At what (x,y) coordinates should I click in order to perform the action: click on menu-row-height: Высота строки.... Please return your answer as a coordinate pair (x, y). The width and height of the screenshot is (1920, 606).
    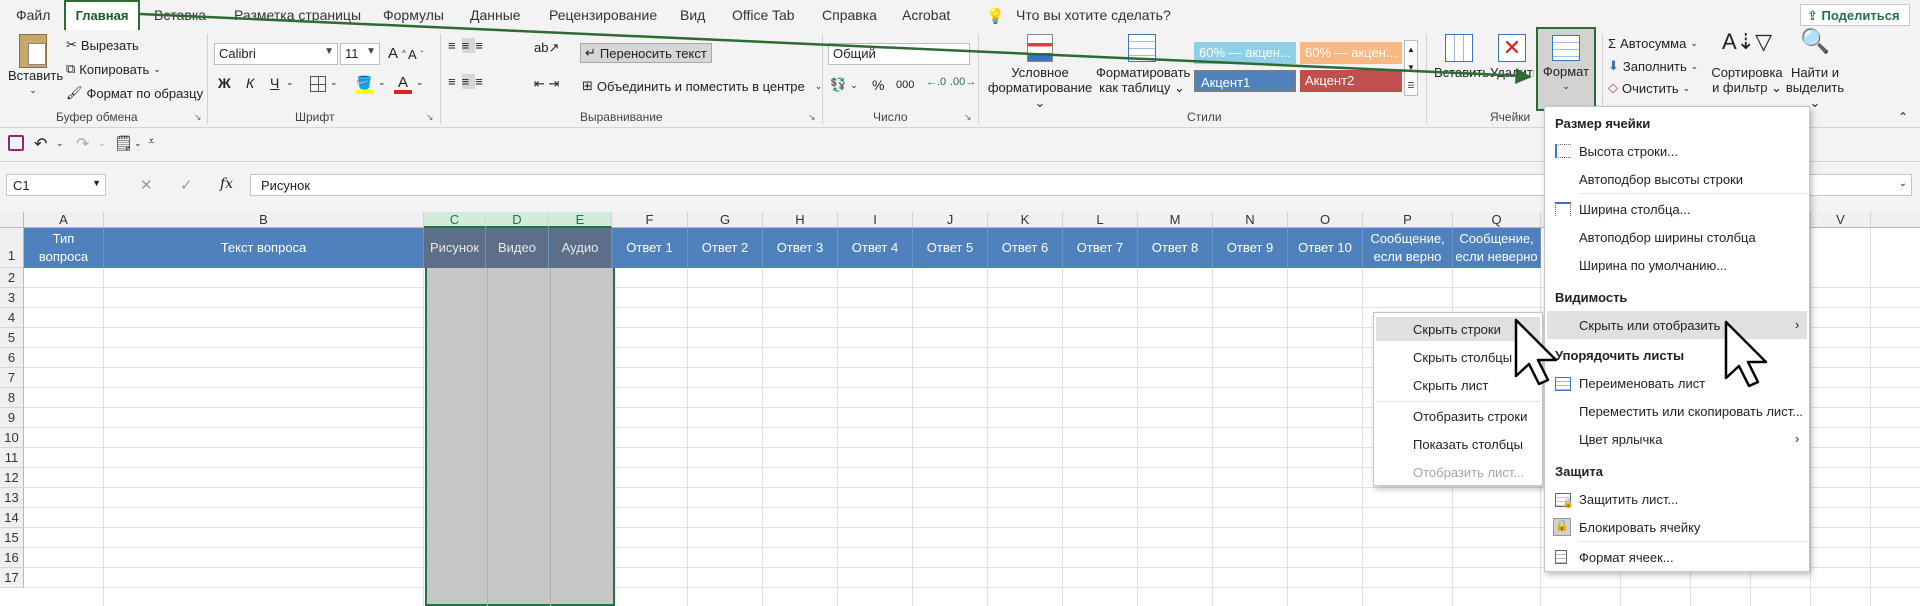
    Looking at the image, I should click on (1628, 151).